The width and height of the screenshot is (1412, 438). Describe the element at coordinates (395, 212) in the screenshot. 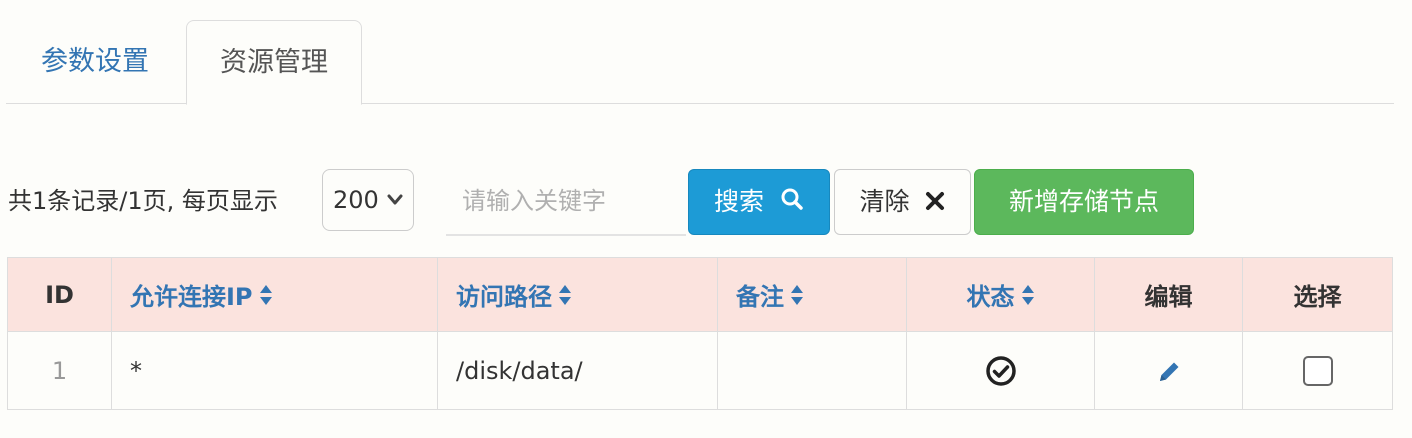

I see `chevron-down-icon` at that location.